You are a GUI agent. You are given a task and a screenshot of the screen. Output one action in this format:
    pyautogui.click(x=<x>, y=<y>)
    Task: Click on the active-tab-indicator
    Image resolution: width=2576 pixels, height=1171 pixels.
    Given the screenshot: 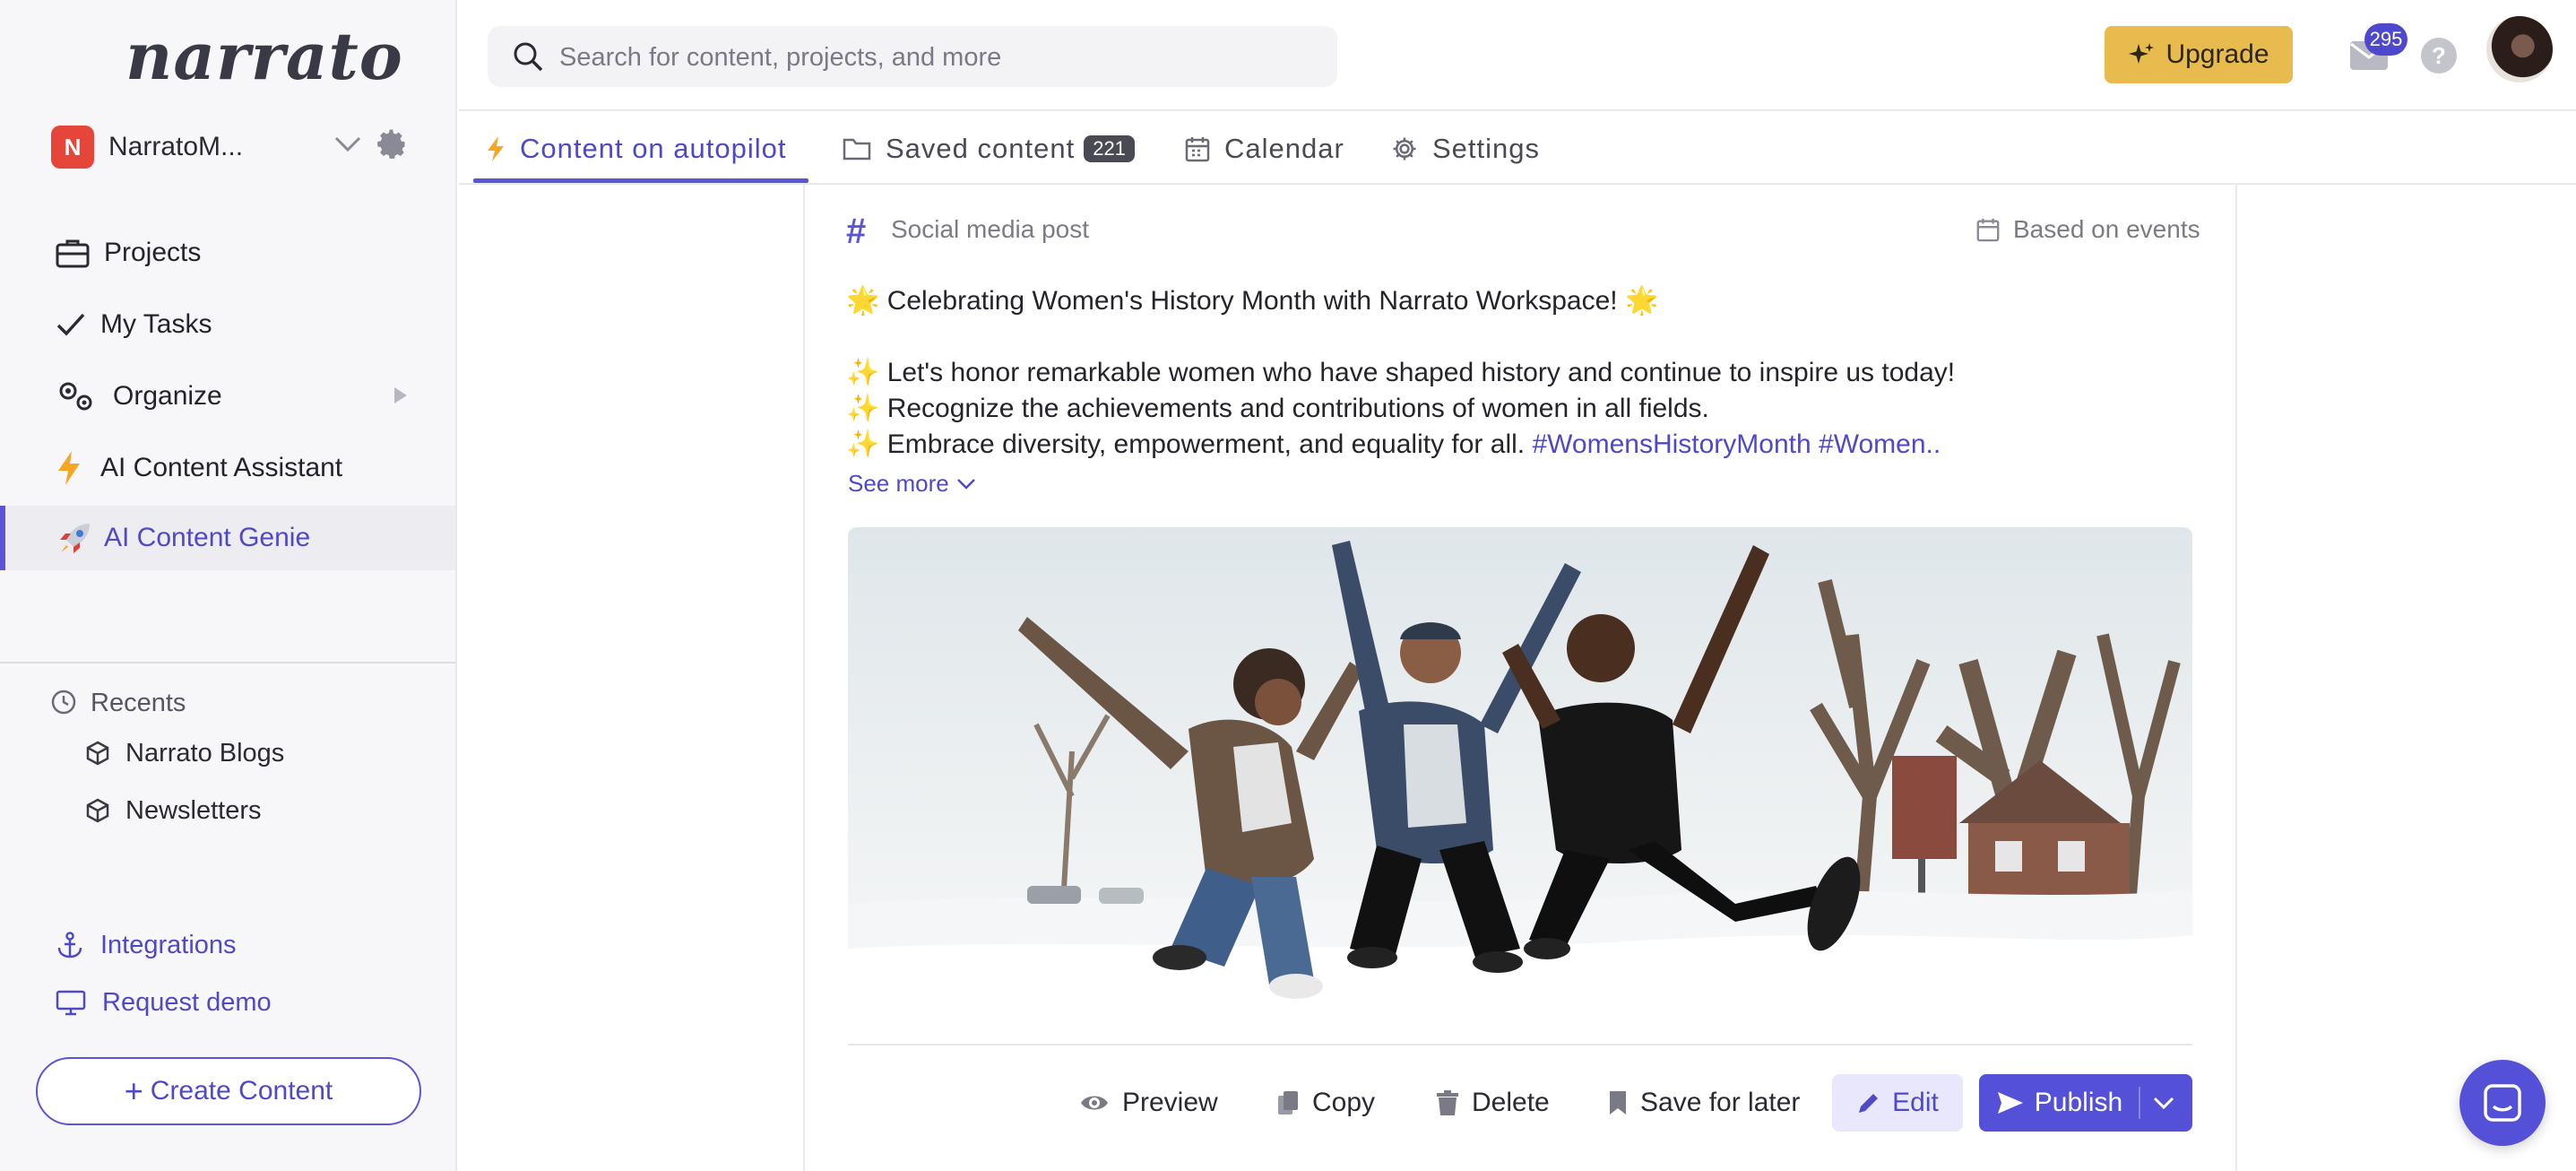 What is the action you would take?
    pyautogui.click(x=640, y=180)
    